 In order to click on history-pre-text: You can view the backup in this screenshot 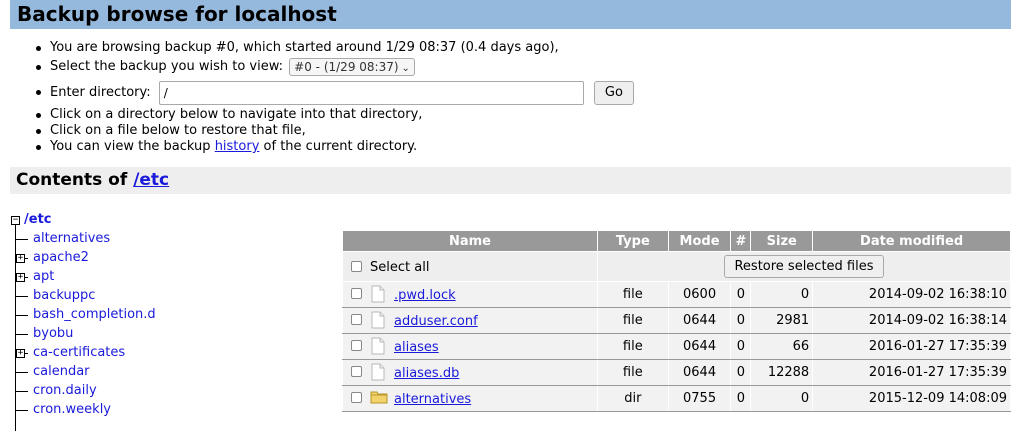, I will do `click(130, 146)`.